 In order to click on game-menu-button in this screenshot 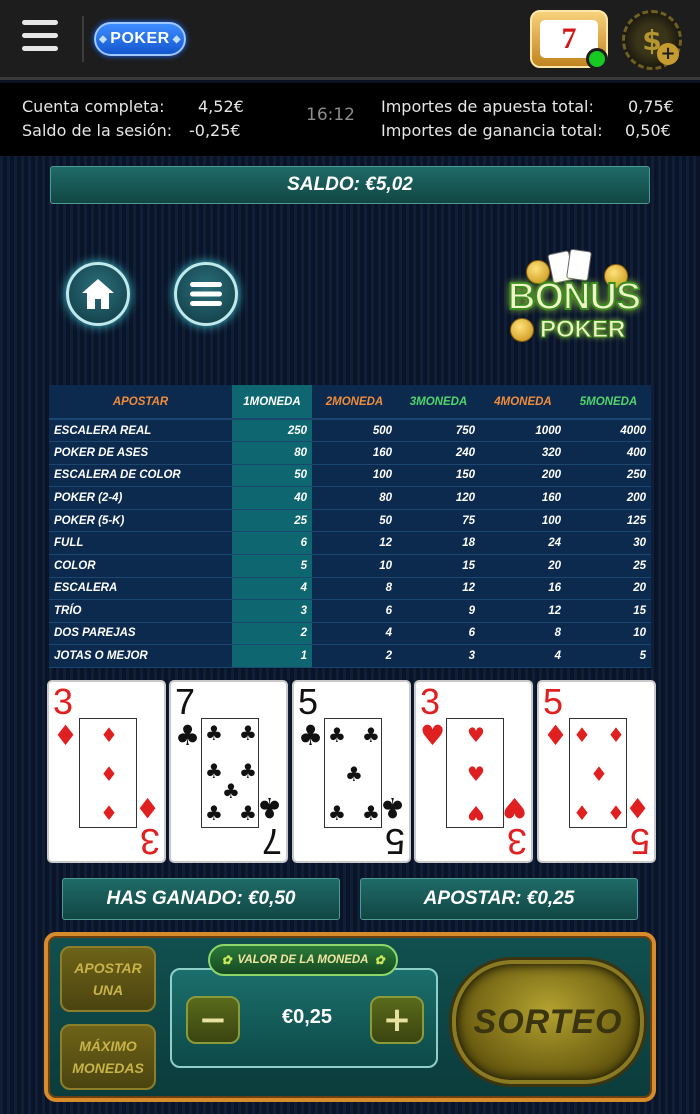, I will do `click(206, 294)`.